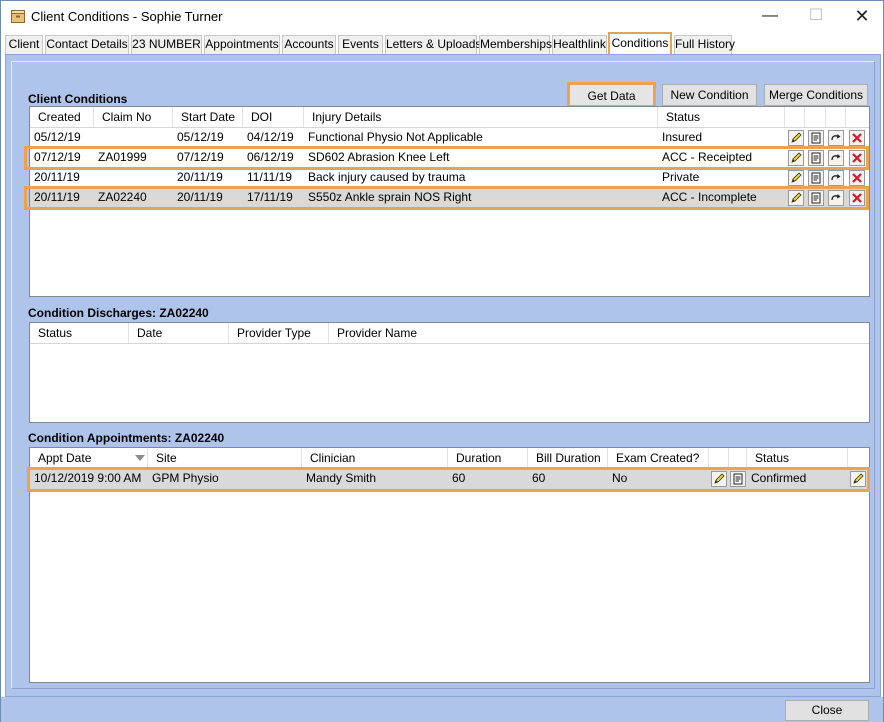  What do you see at coordinates (62, 117) in the screenshot?
I see `col-created: Created` at bounding box center [62, 117].